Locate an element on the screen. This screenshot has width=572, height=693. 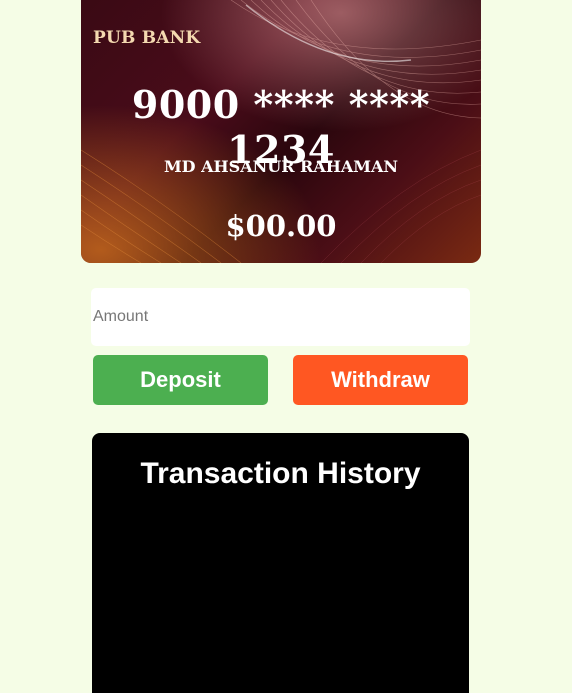
card-balance: $00.00 is located at coordinates (281, 226).